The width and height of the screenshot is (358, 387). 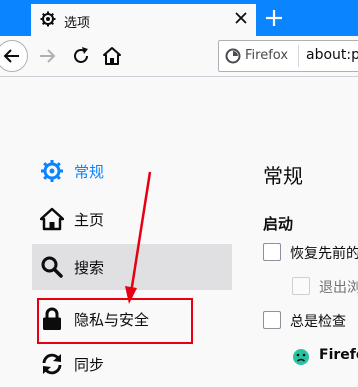 I want to click on restore-session-checkbox, so click(x=272, y=252).